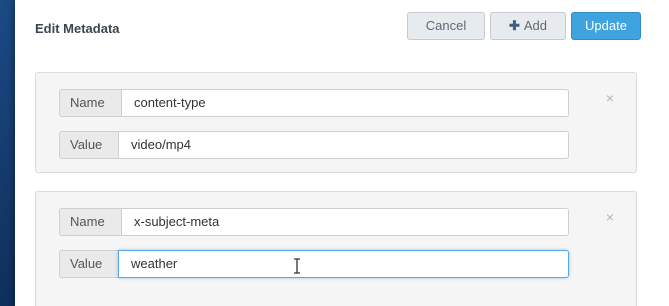  Describe the element at coordinates (345, 222) in the screenshot. I see `name-input: x-subject-meta` at that location.